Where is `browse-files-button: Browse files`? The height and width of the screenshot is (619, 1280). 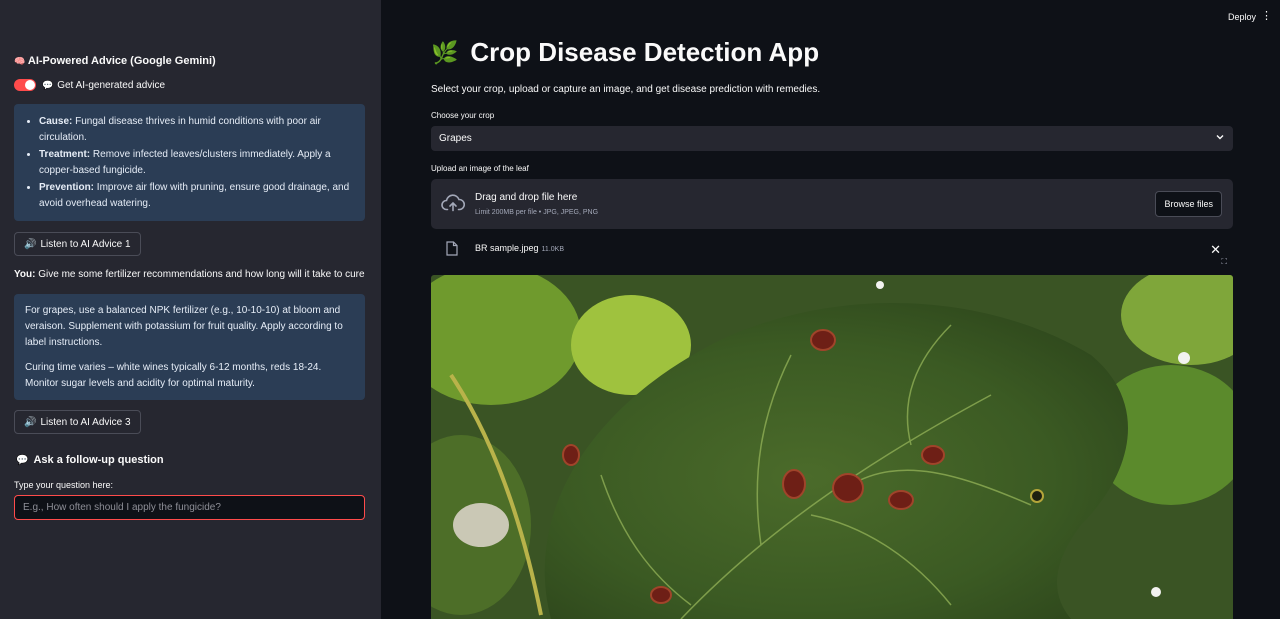 browse-files-button: Browse files is located at coordinates (1188, 204).